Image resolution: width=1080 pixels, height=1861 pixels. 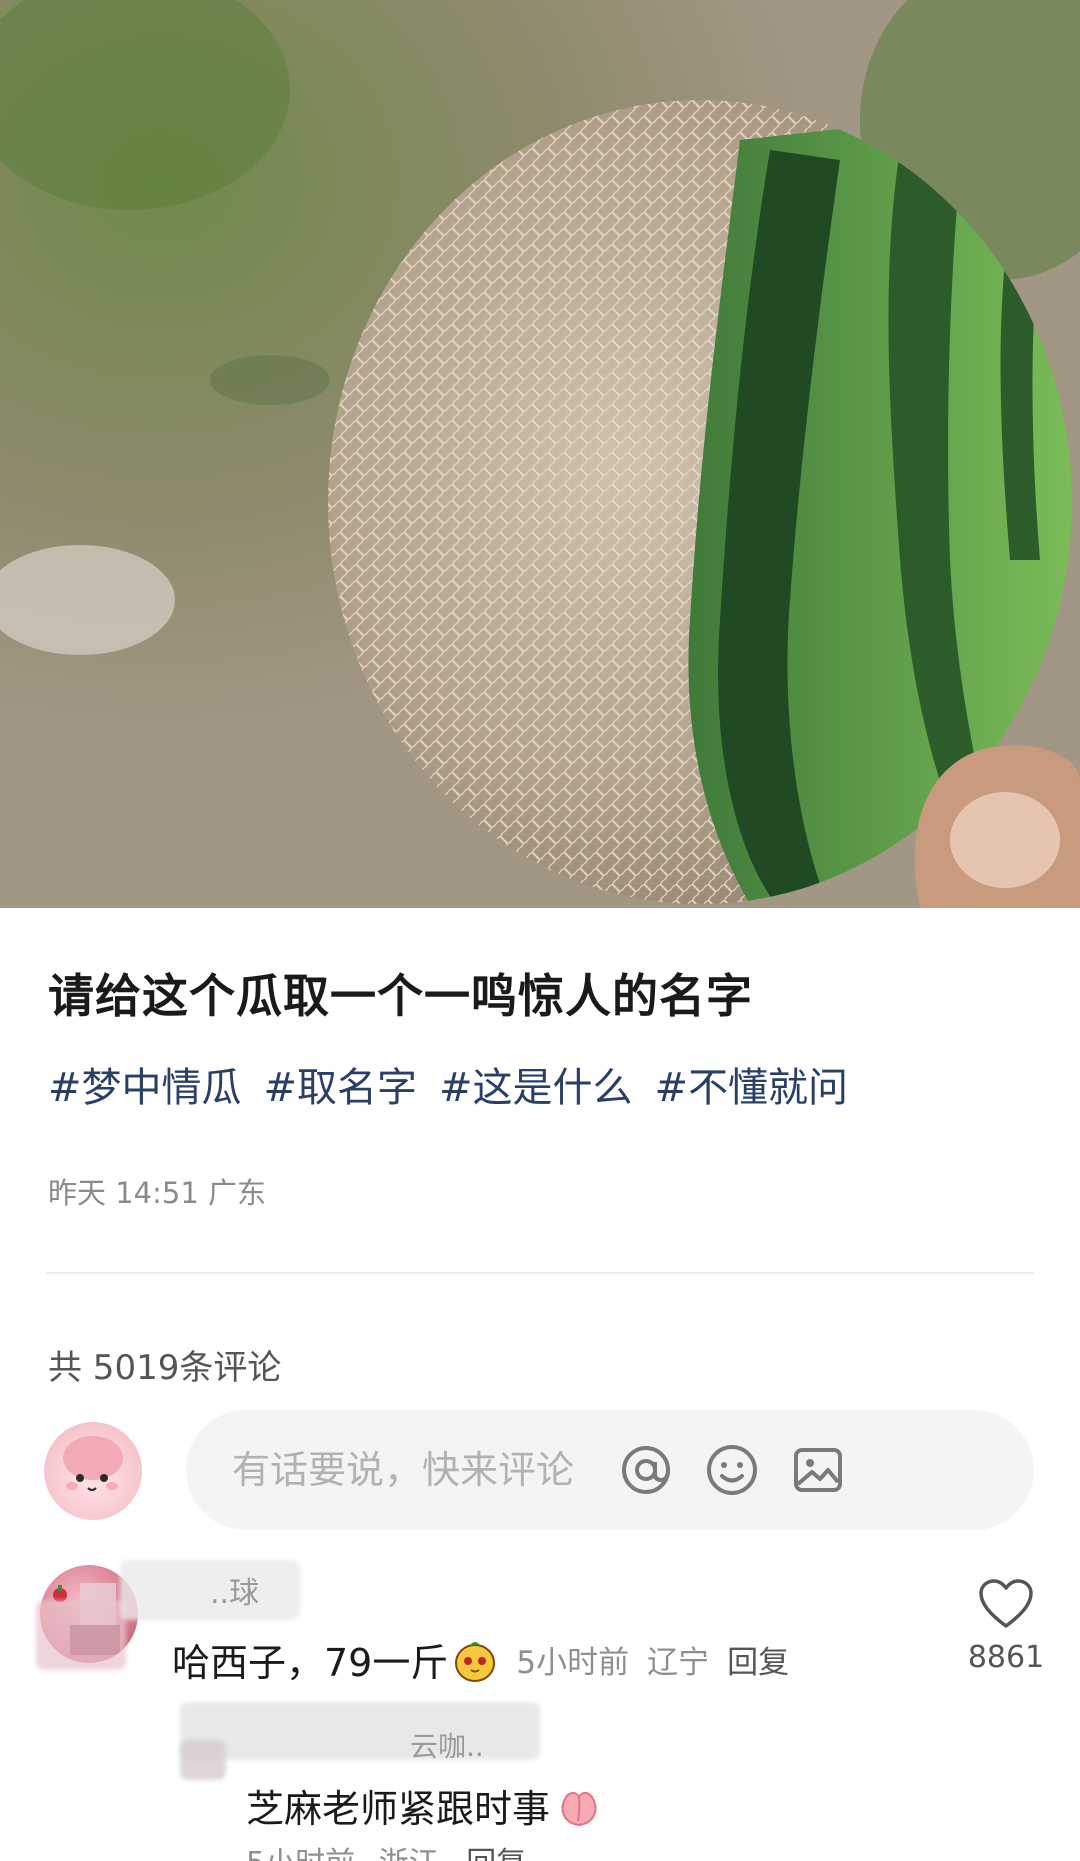 I want to click on peach-icon, so click(x=579, y=1808).